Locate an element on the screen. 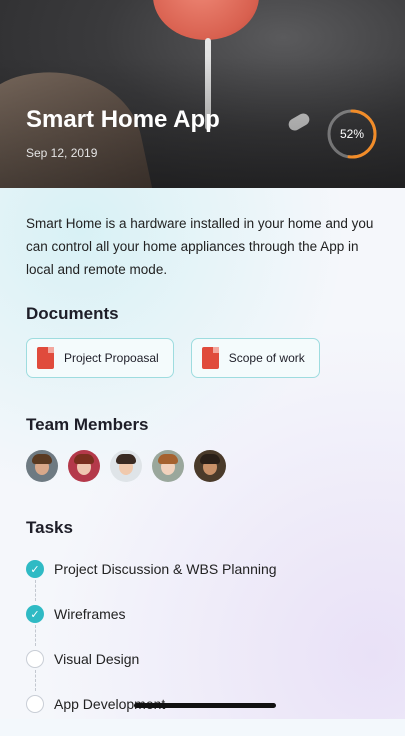 The width and height of the screenshot is (405, 736). task-item: App Development is located at coordinates (151, 713).